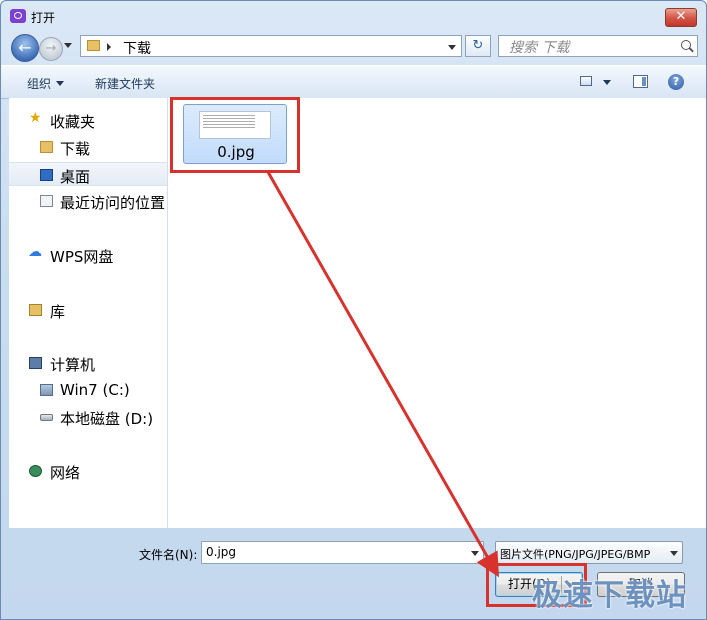  Describe the element at coordinates (609, 595) in the screenshot. I see `watermark-text: 极速下载站` at that location.